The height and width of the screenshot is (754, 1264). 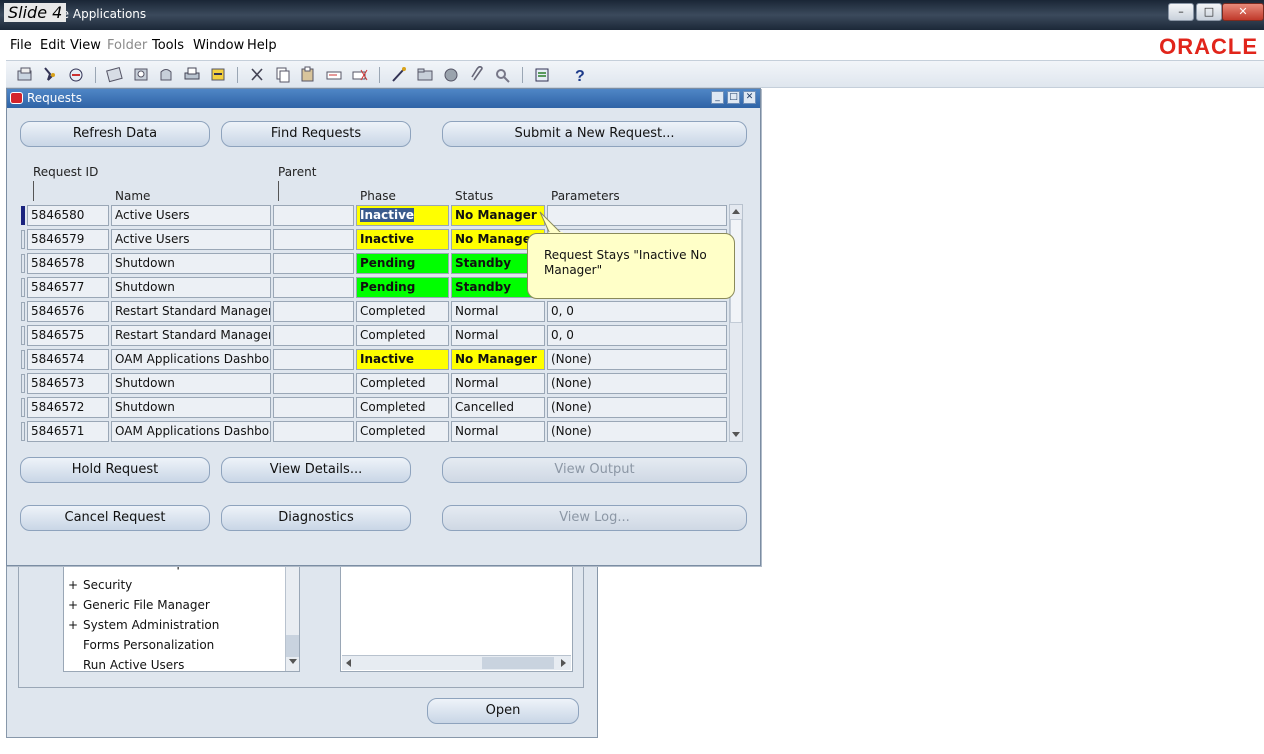 I want to click on save-icon, so click(x=115, y=74).